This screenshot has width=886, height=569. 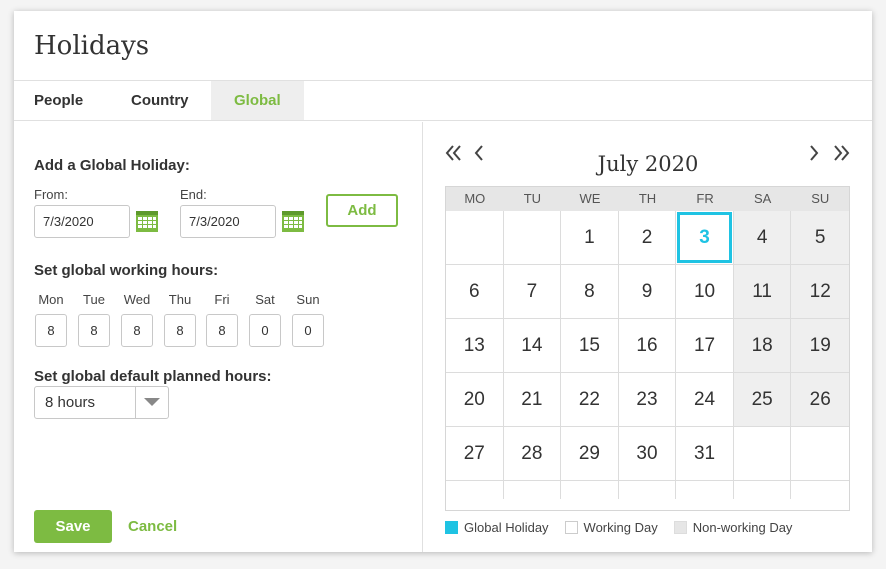 I want to click on chevron-right-icon, so click(x=814, y=155).